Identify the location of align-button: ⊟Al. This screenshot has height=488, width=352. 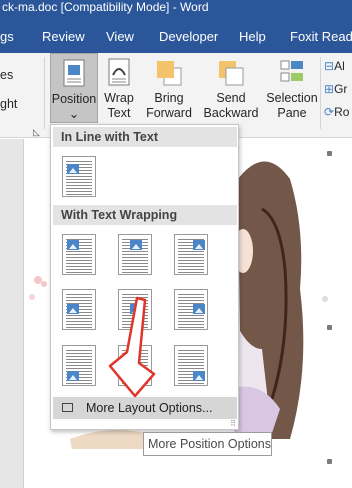
(334, 66).